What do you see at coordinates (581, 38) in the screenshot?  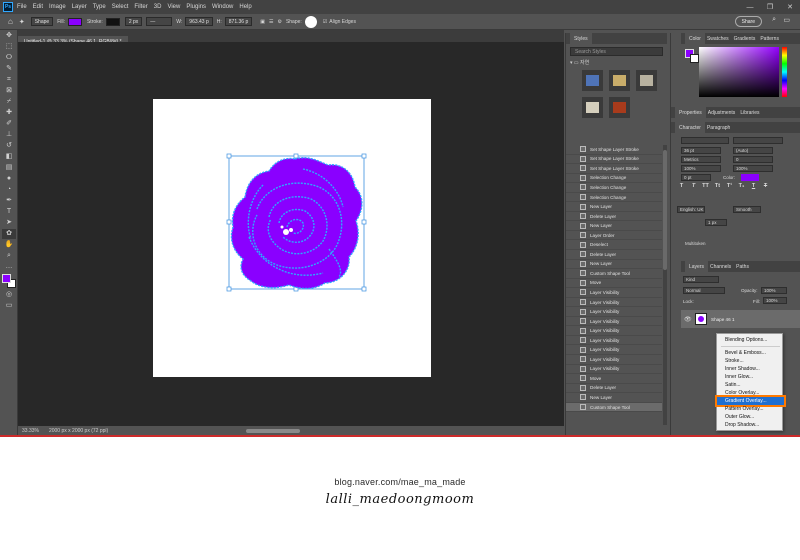 I see `tab-styles: Styles` at bounding box center [581, 38].